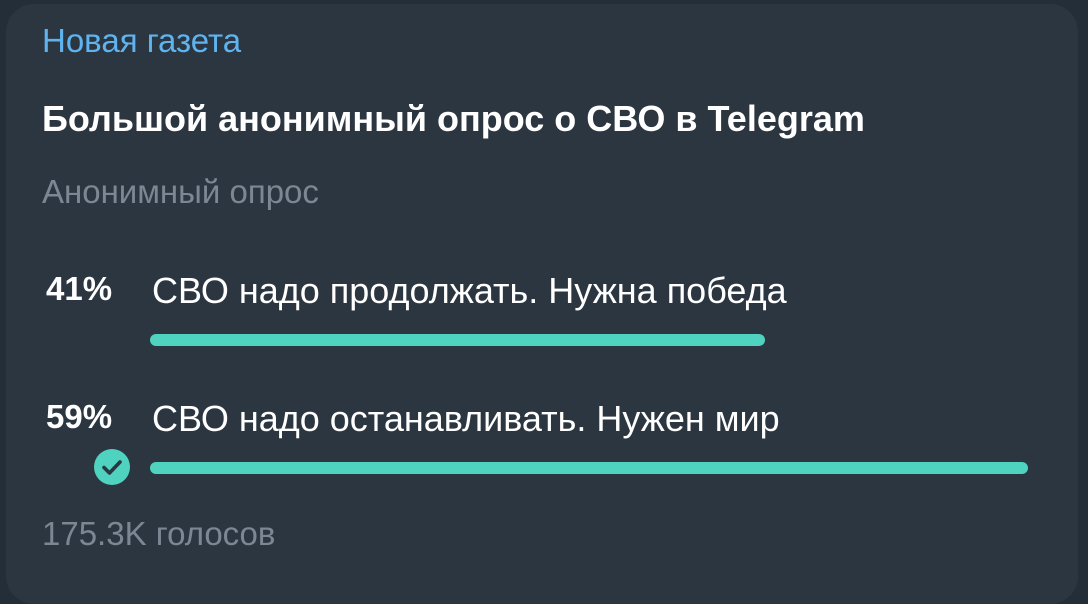 Image resolution: width=1088 pixels, height=604 pixels. What do you see at coordinates (79, 288) in the screenshot?
I see `poll-option-percent: 41%` at bounding box center [79, 288].